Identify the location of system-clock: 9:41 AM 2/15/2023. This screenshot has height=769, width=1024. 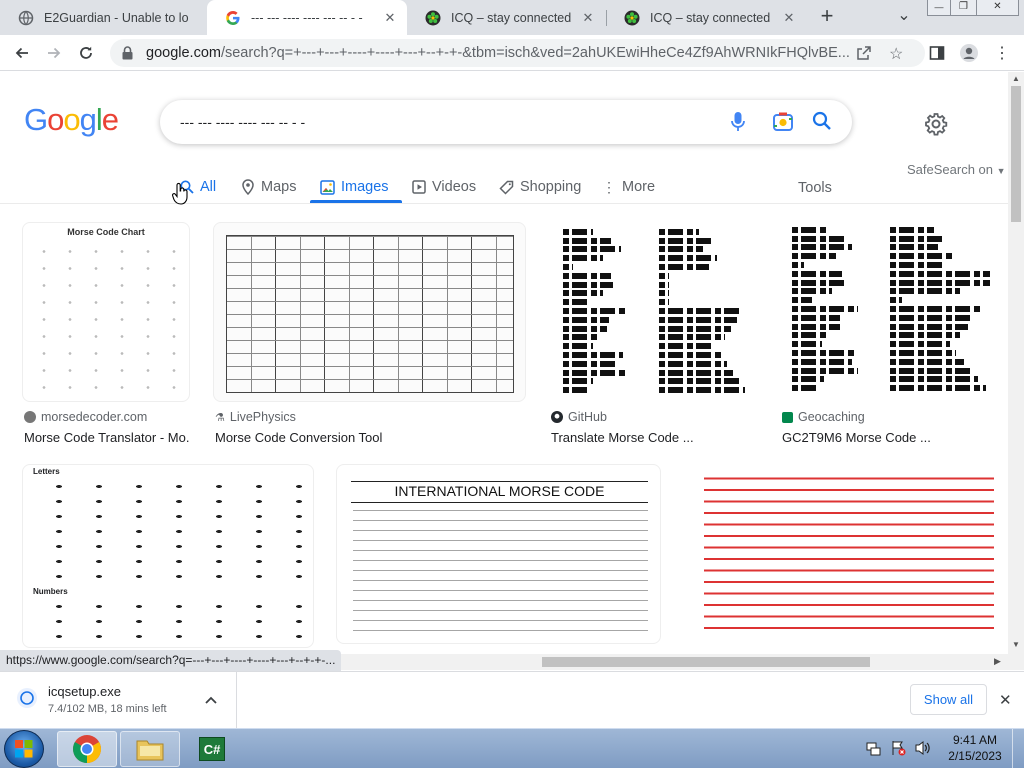
(975, 748).